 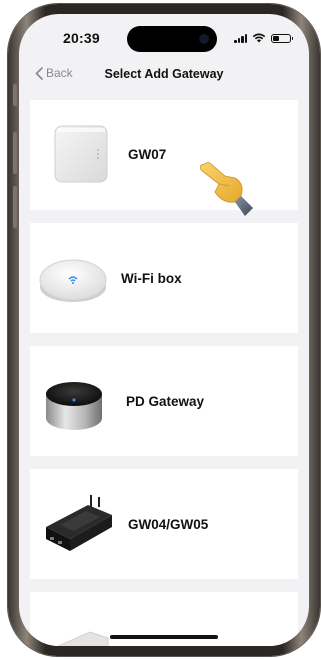 I want to click on dynamic-island, so click(x=172, y=39).